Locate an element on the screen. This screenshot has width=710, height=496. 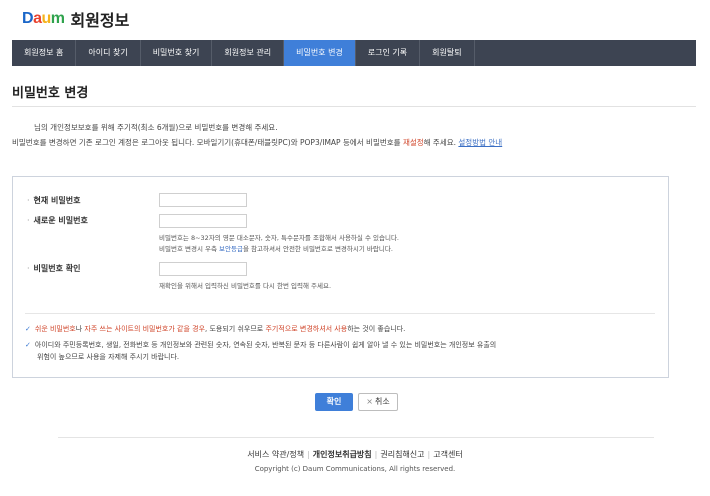
new-password-label-text: 새로운 비밀번호 is located at coordinates (60, 220).